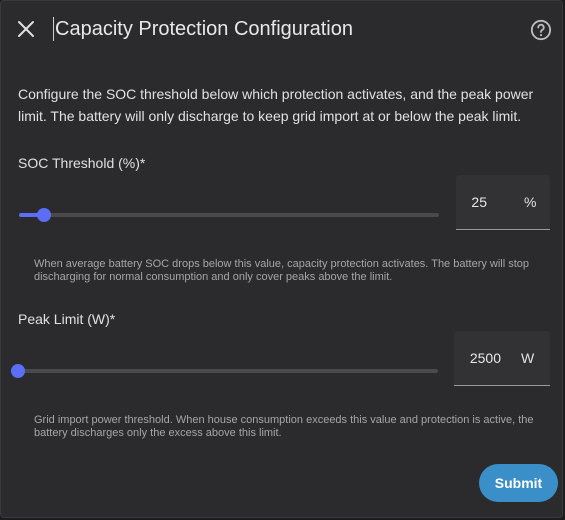 This screenshot has height=520, width=565. Describe the element at coordinates (502, 358) in the screenshot. I see `peak-limit-input: 2500 W` at that location.